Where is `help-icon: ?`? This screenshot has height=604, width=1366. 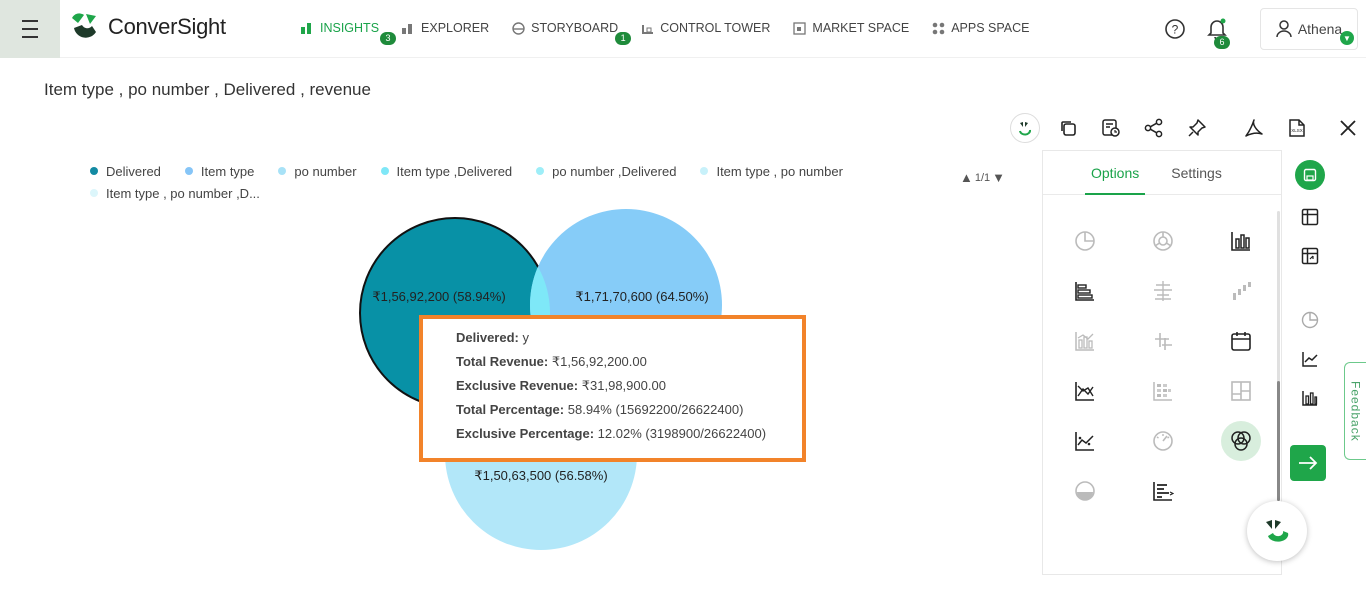 help-icon: ? is located at coordinates (1175, 29).